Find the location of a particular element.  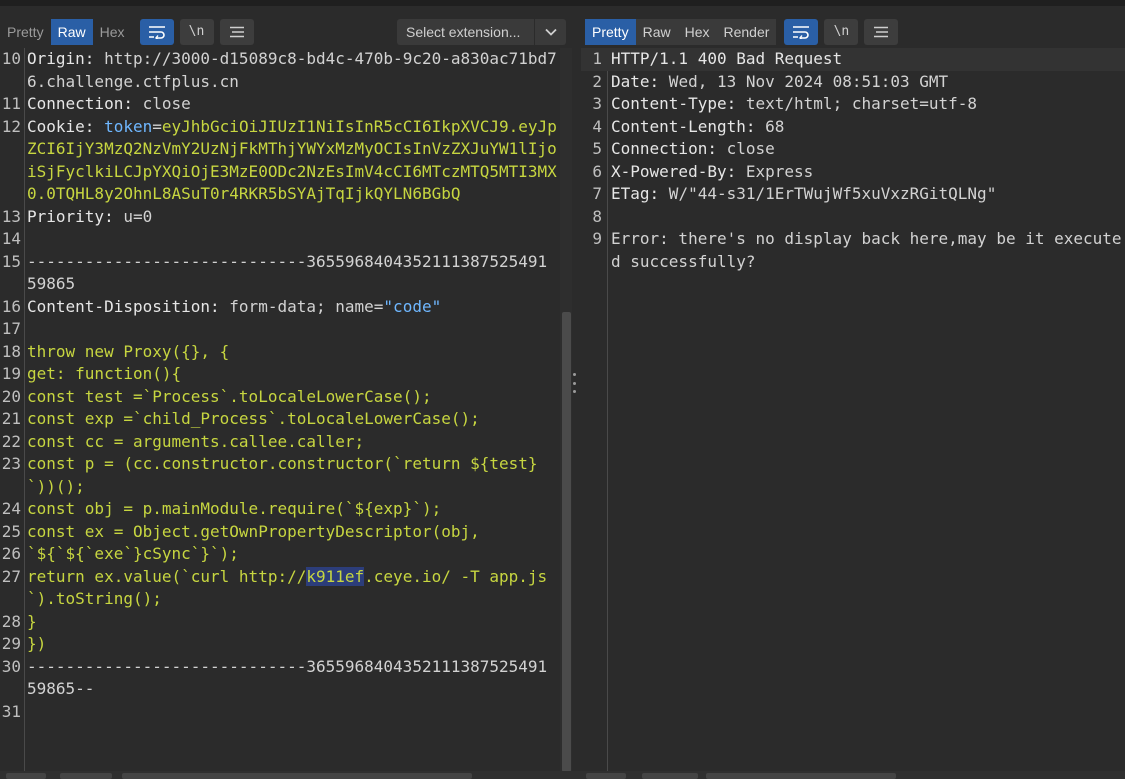

code-line: 2 Date: Wed, 13 Nov 2024 08:51:03 GMT is located at coordinates (853, 82).